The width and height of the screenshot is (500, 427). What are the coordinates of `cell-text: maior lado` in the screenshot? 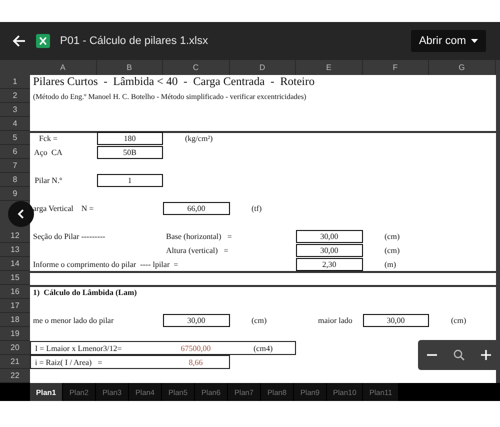 It's located at (335, 320).